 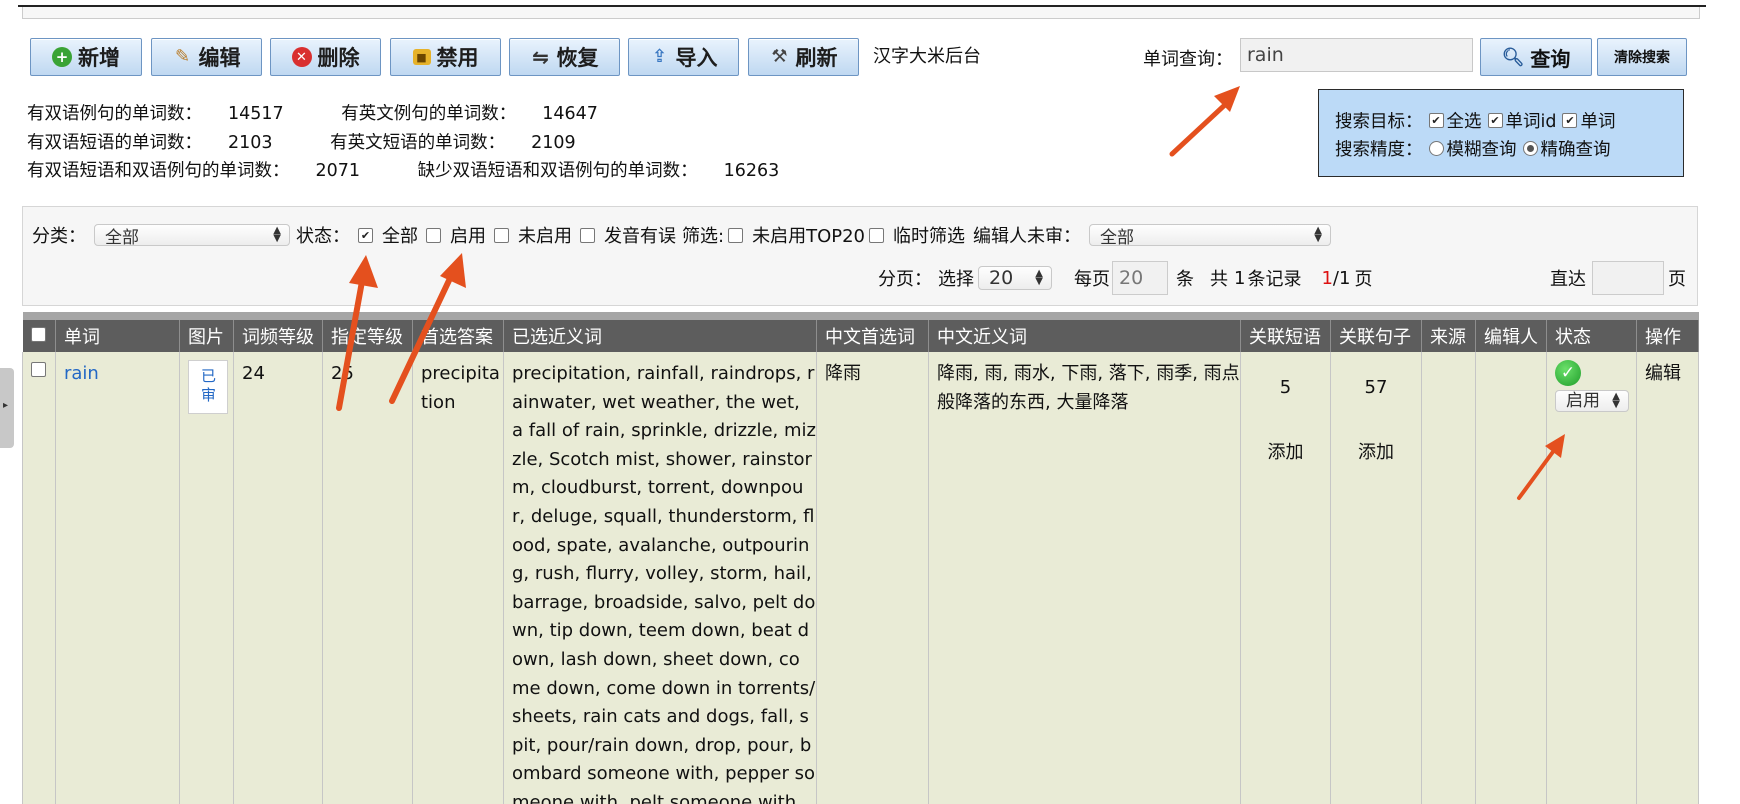 What do you see at coordinates (1376, 388) in the screenshot?
I see `sentences-count: 57` at bounding box center [1376, 388].